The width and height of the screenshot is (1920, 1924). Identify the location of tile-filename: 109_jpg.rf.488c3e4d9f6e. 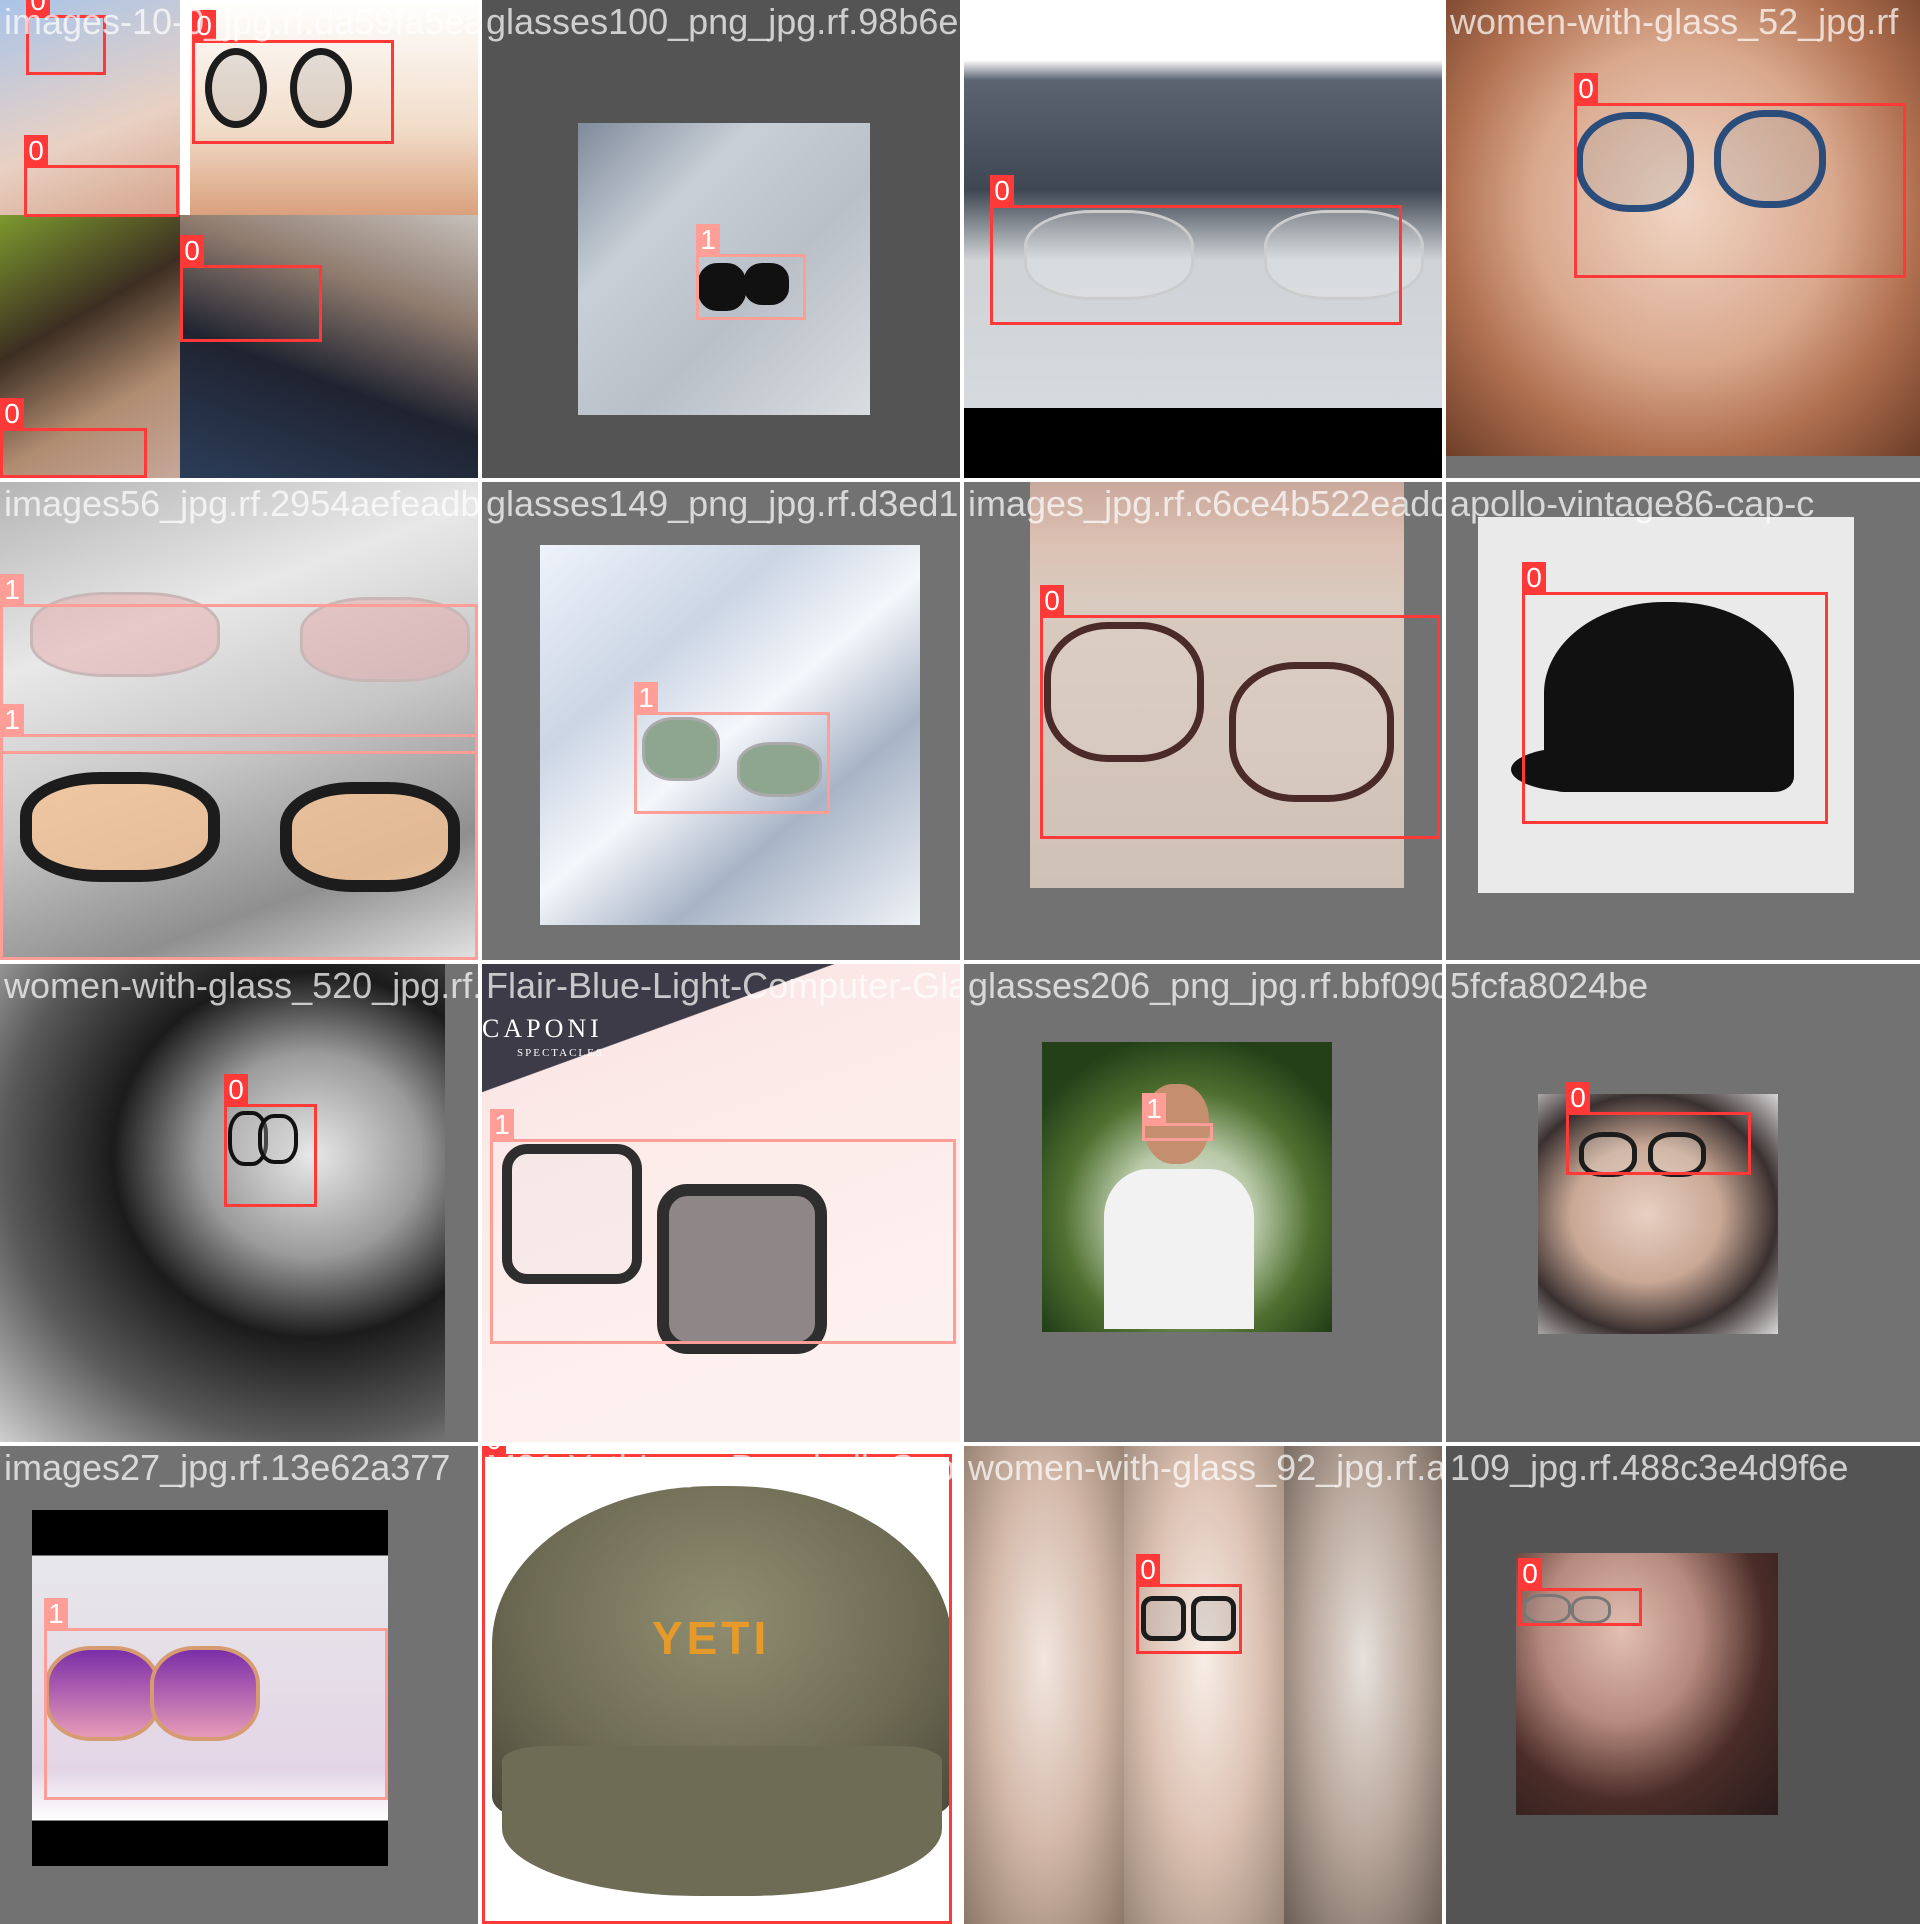
(1649, 1467).